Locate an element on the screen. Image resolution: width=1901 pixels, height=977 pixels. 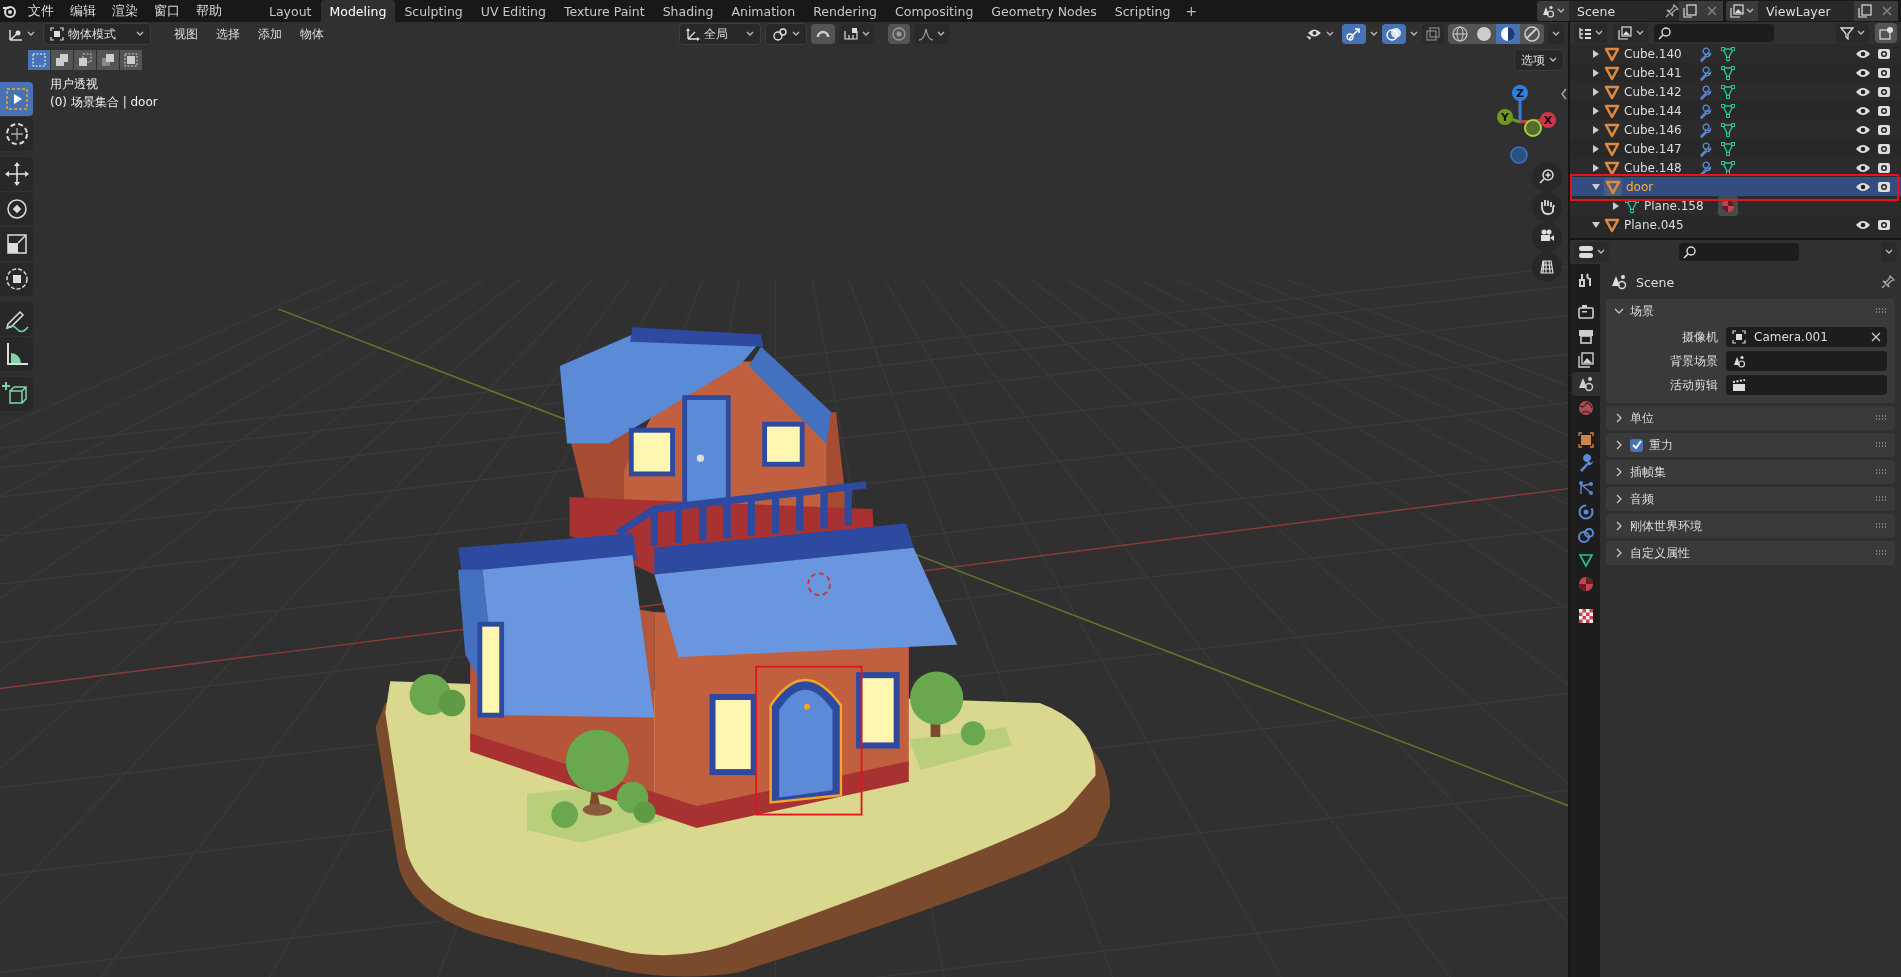
shading-options-dropdown is located at coordinates (1556, 34).